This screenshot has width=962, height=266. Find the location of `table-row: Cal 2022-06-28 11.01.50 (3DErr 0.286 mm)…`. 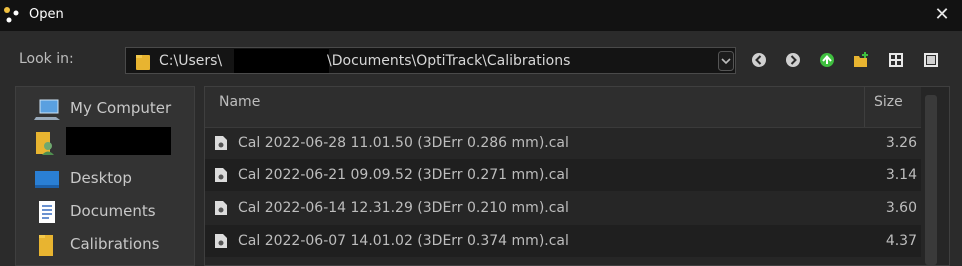

table-row: Cal 2022-06-28 11.01.50 (3DErr 0.286 mm)… is located at coordinates (563, 143).